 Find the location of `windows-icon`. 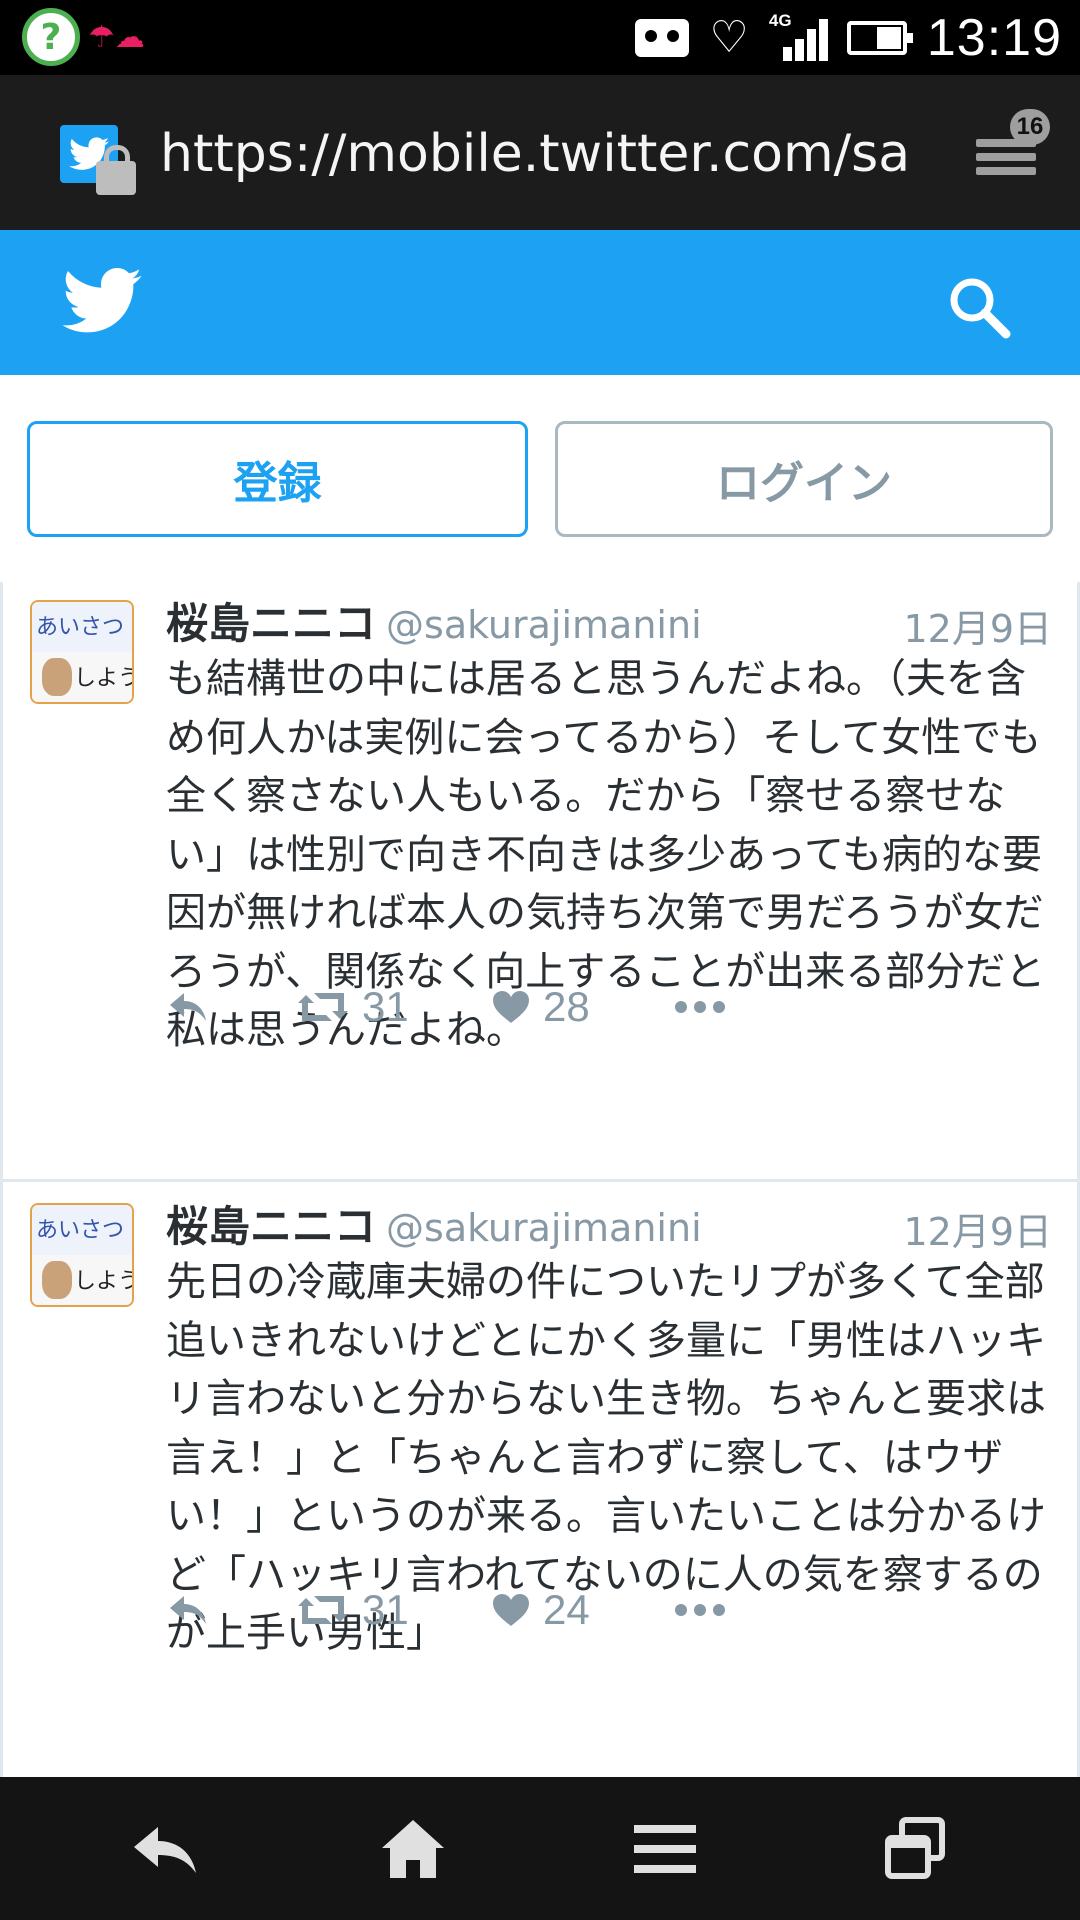

windows-icon is located at coordinates (915, 1848).